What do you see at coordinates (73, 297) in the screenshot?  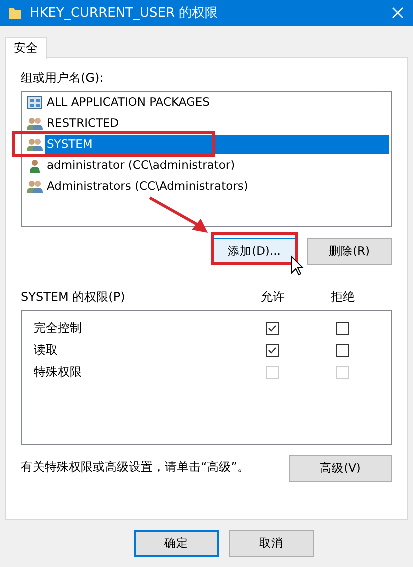 I see `permissions-label: SYSTEM 的权限(P)` at bounding box center [73, 297].